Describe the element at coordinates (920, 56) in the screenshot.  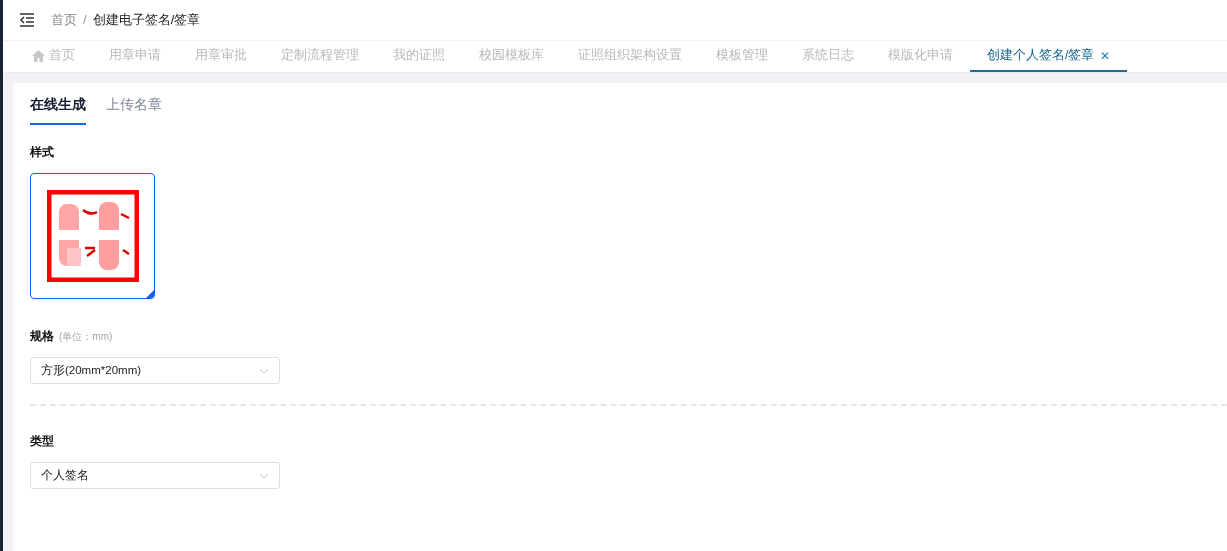
I see `tab: 模版化申请` at that location.